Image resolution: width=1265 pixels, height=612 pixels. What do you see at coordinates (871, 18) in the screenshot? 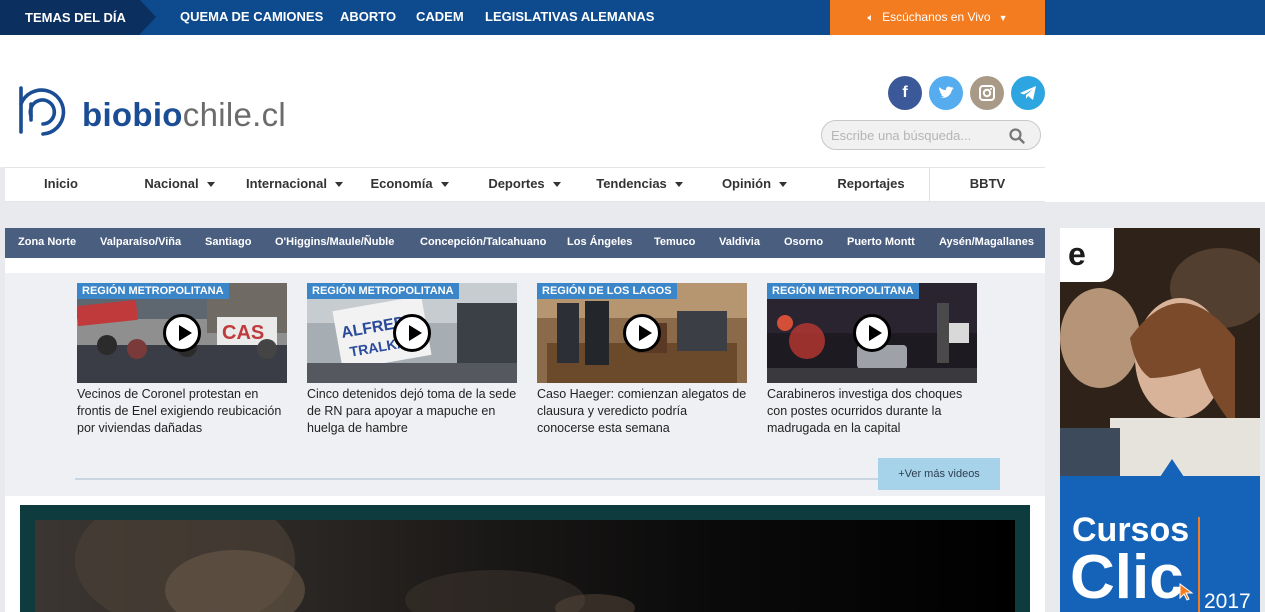
I see `speaker-icon: 🔈︎` at bounding box center [871, 18].